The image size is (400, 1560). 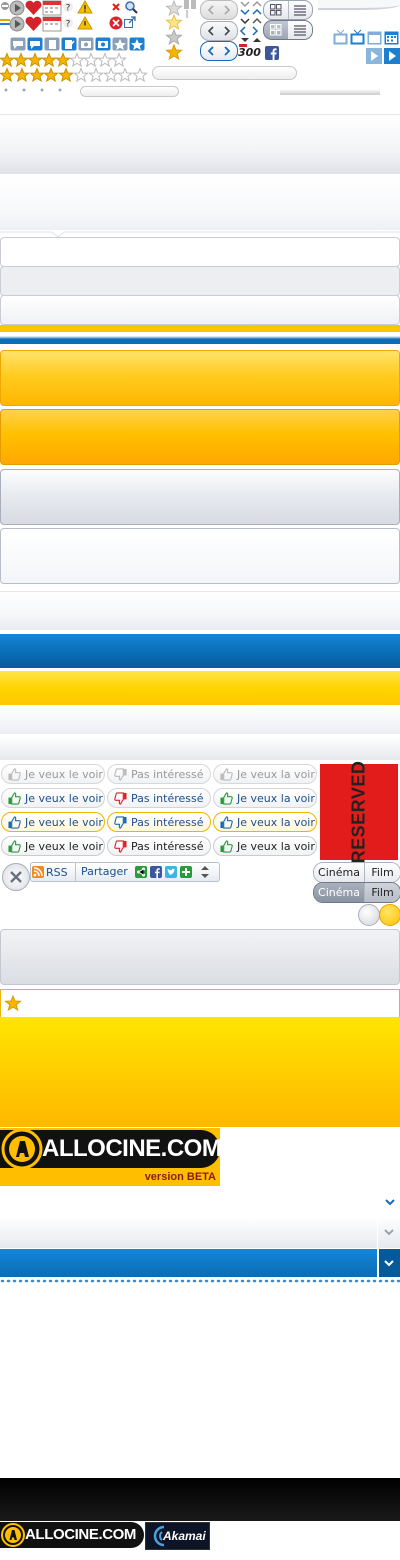 I want to click on favorite-row, so click(x=200, y=1003).